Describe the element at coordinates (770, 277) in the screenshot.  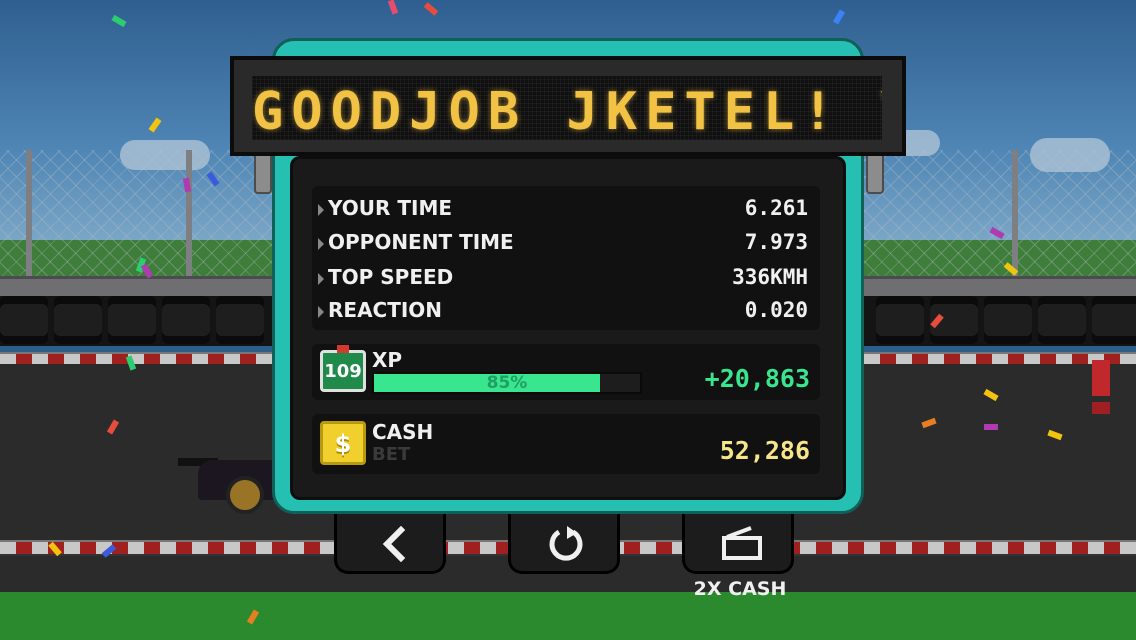
I see `stat-value: 336KMH` at that location.